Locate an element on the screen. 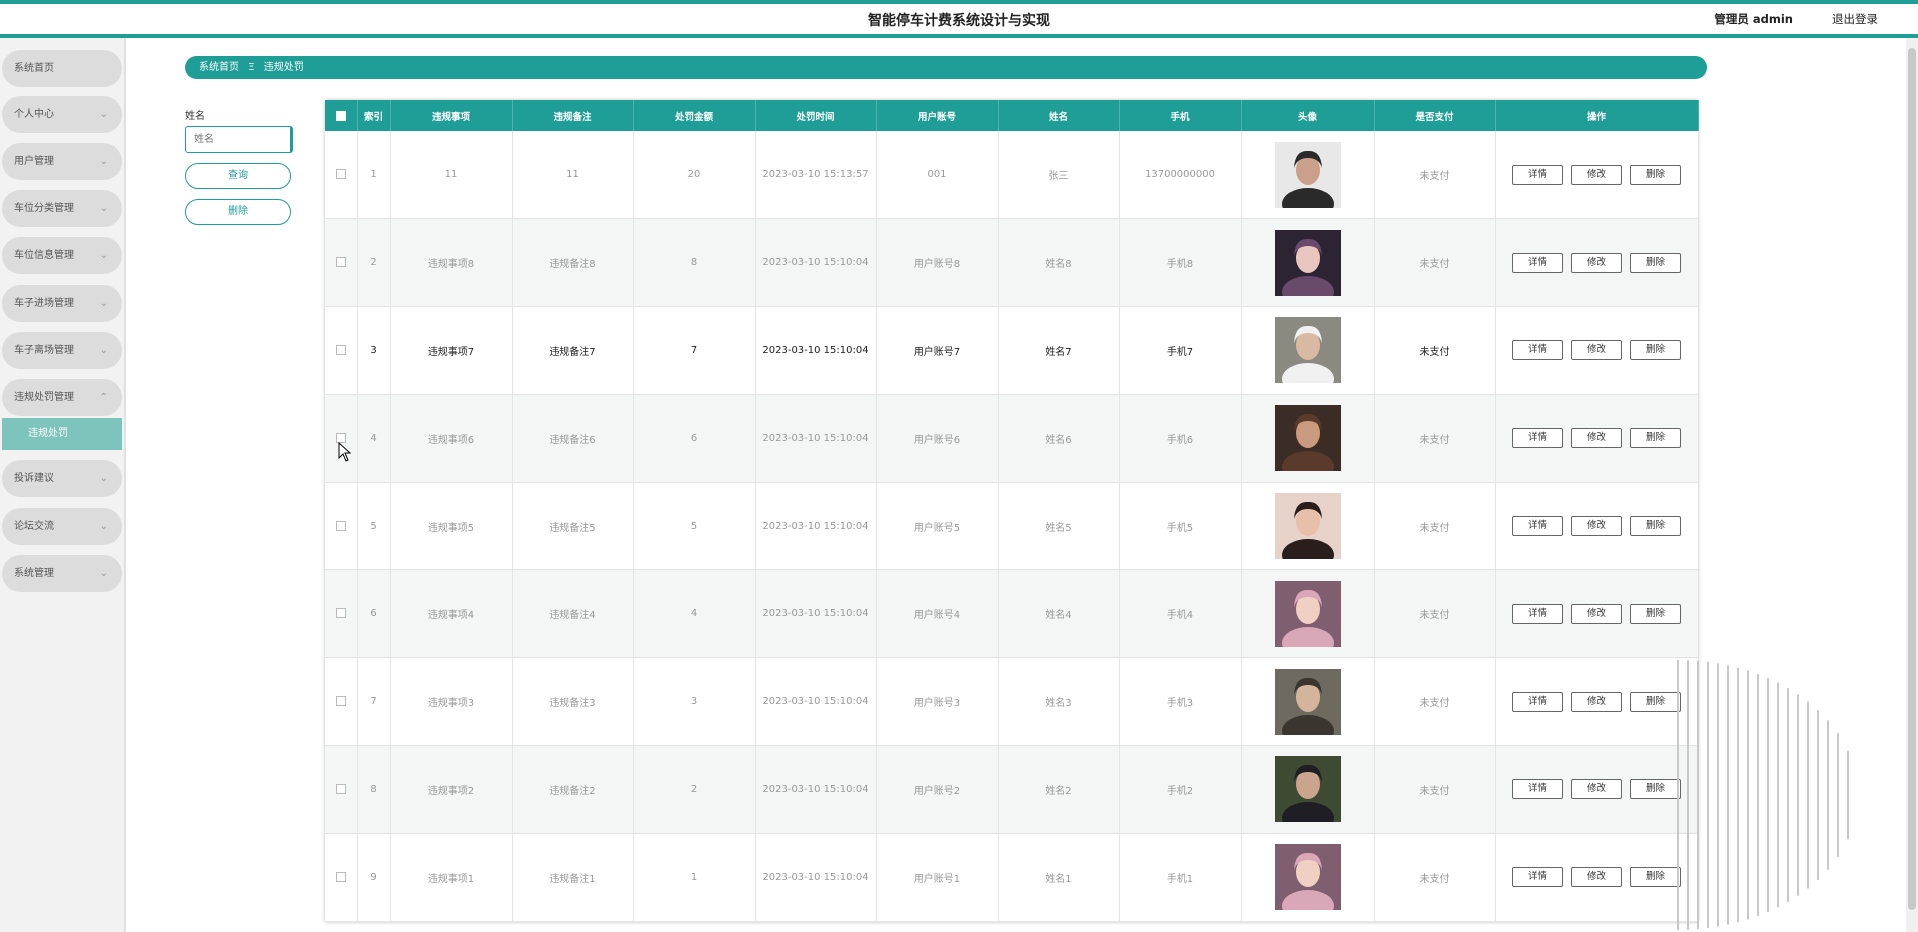  sidebar-item-system: 系统管理 ⌄ is located at coordinates (62, 573).